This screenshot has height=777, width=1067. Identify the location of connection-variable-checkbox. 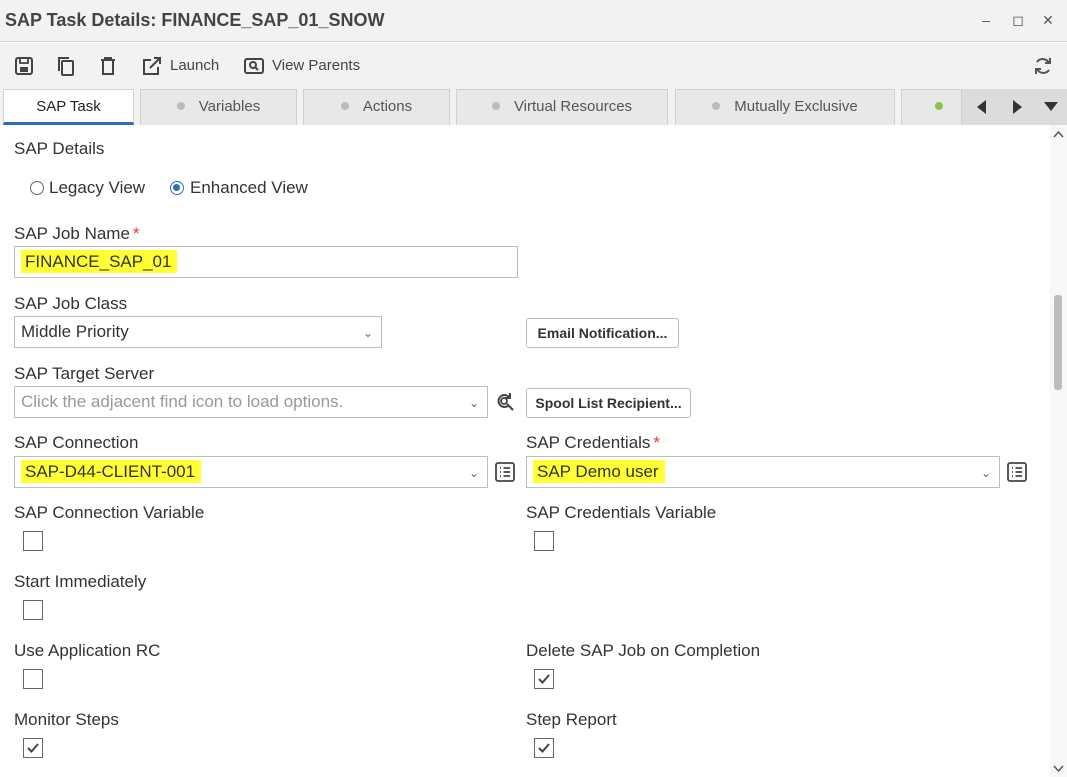
(33, 541).